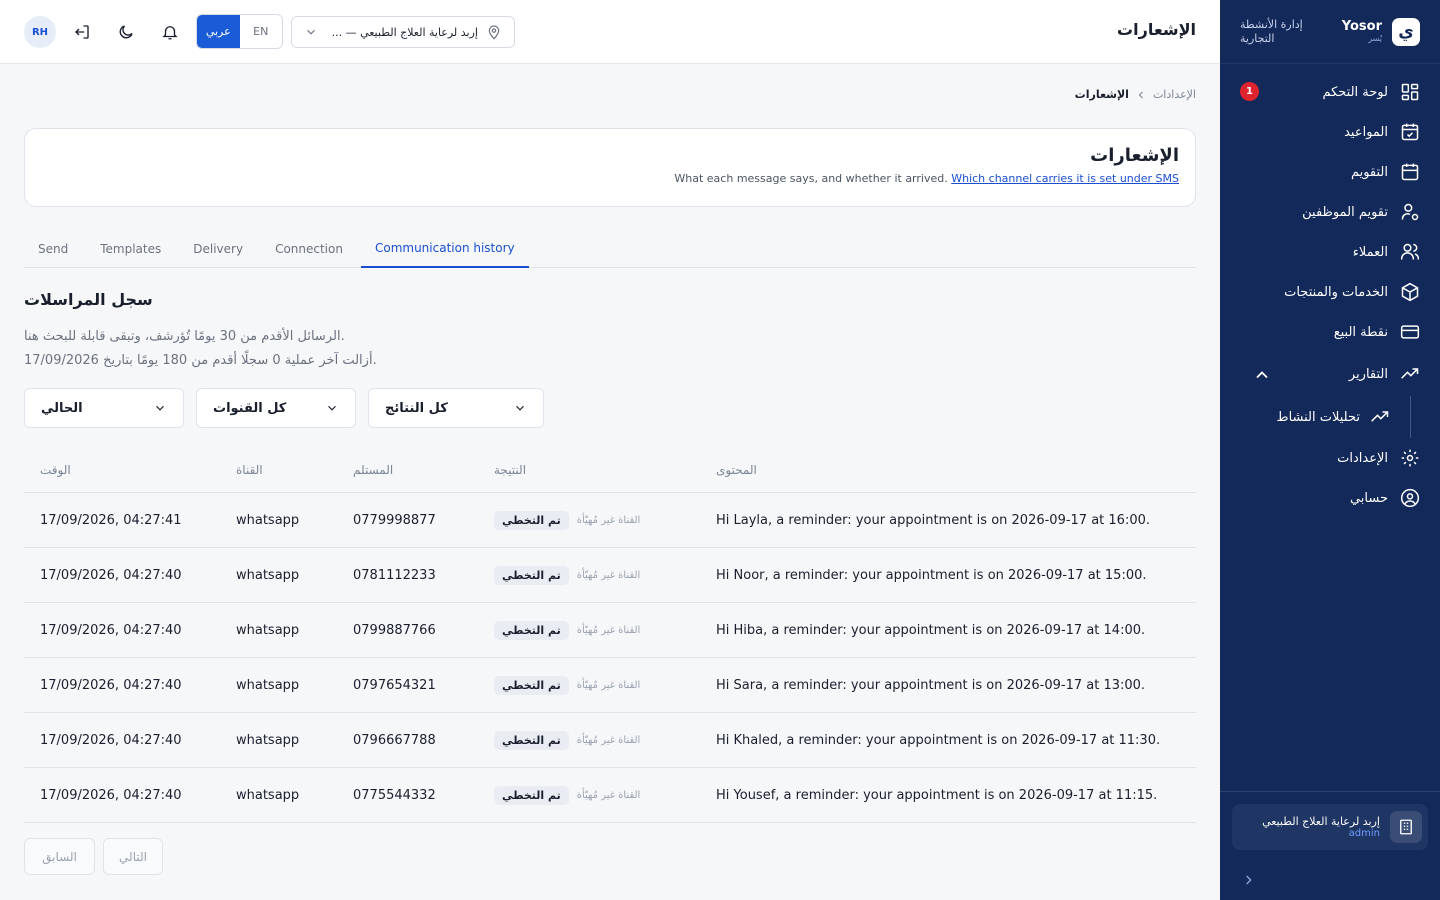 Image resolution: width=1440 pixels, height=900 pixels. What do you see at coordinates (1362, 458) in the screenshot?
I see `sidebar-item-label: الإعدادات` at bounding box center [1362, 458].